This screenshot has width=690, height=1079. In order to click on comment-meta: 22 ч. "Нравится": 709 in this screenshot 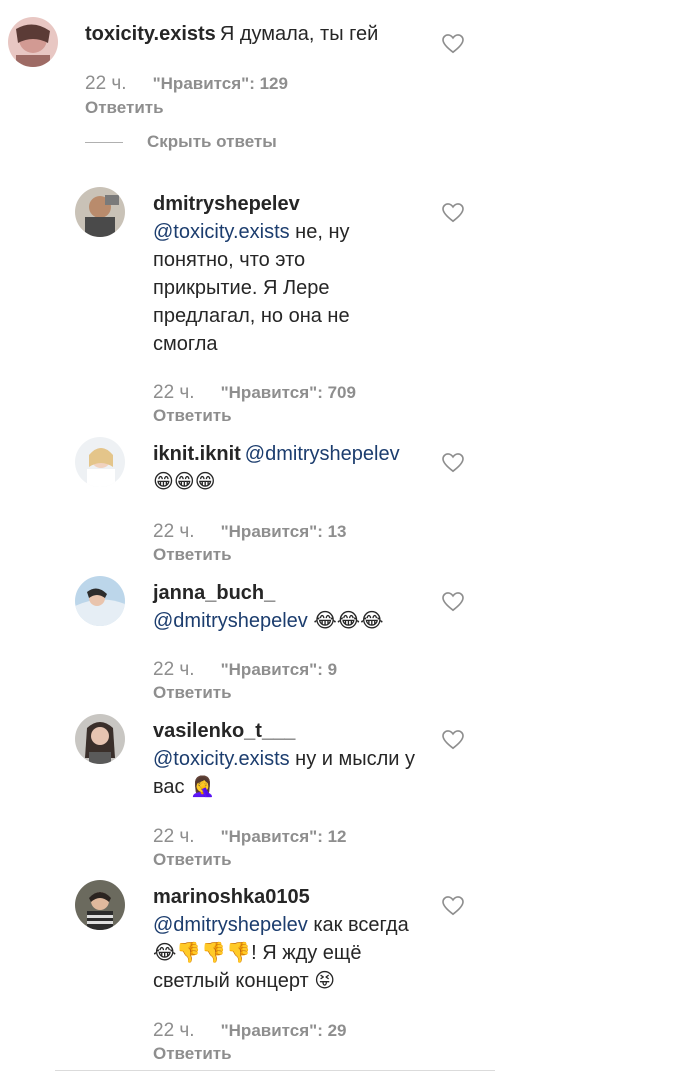, I will do `click(254, 393)`.